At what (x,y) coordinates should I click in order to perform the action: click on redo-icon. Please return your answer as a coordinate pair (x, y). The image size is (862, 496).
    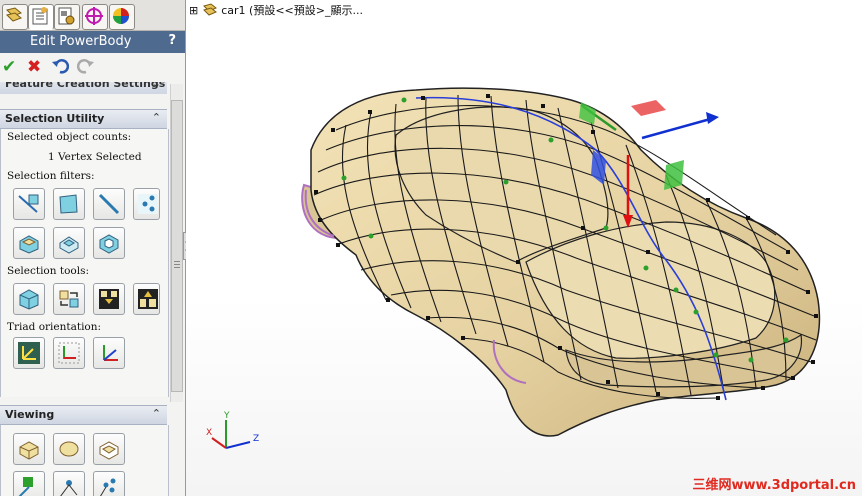
    Looking at the image, I should click on (85, 68).